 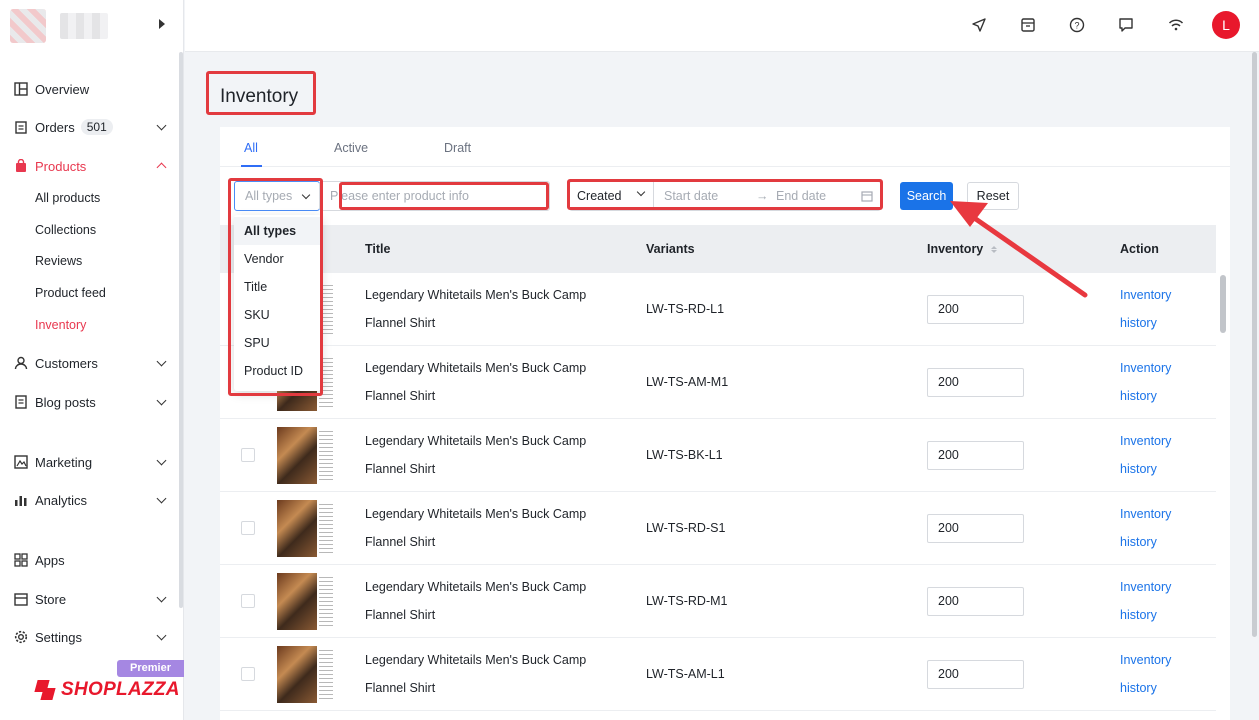 I want to click on chevron-down-icon, so click(x=161, y=400).